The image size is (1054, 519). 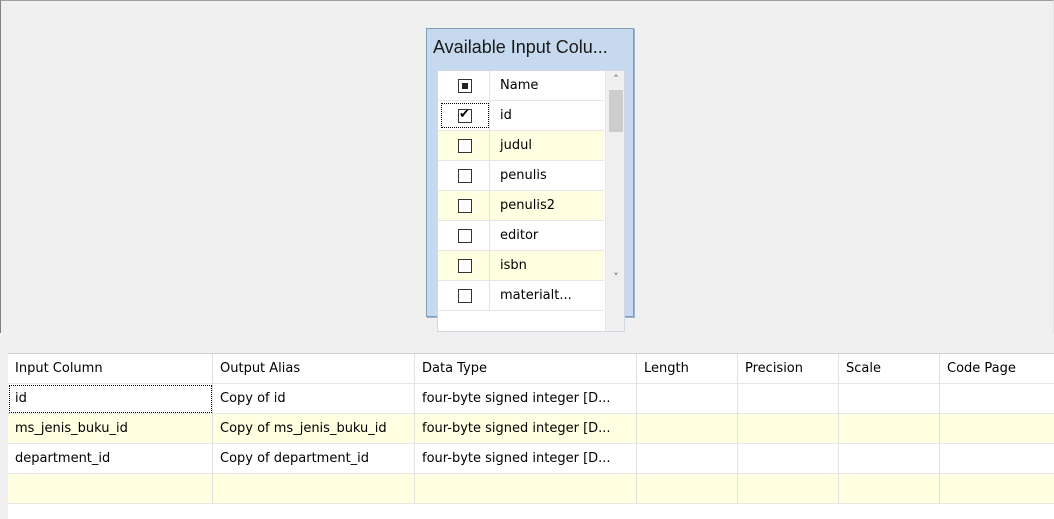 I want to click on available-columns-list: Name id judul penulis penulis2 editor, so click(x=531, y=201).